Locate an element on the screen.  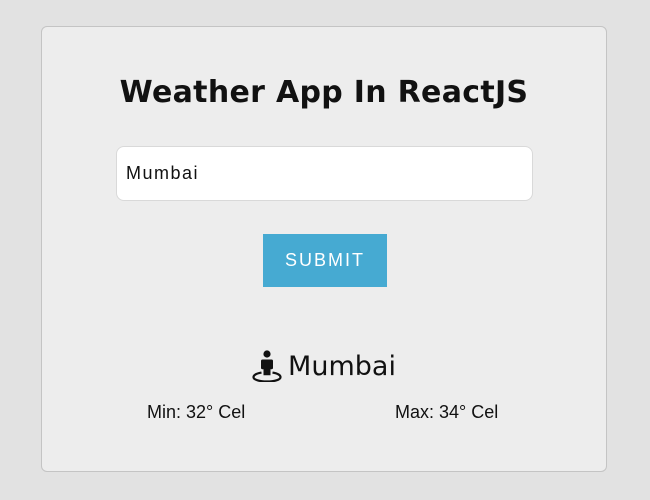
result-city-row: Mumbai is located at coordinates (324, 366).